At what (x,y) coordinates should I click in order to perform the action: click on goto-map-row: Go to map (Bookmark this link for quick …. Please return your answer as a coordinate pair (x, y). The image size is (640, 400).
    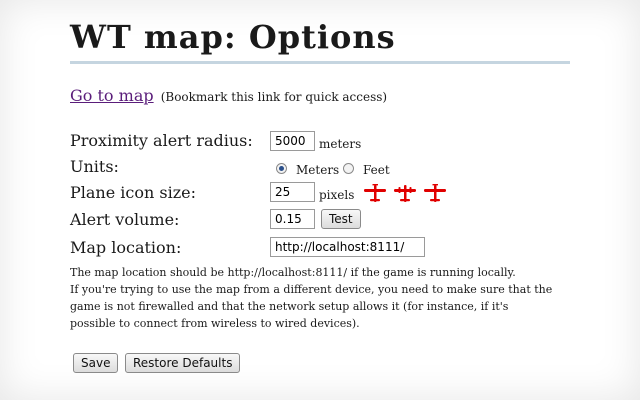
    Looking at the image, I should click on (228, 95).